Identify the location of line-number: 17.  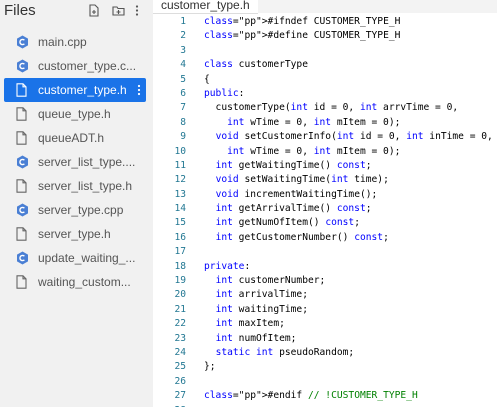
(180, 252).